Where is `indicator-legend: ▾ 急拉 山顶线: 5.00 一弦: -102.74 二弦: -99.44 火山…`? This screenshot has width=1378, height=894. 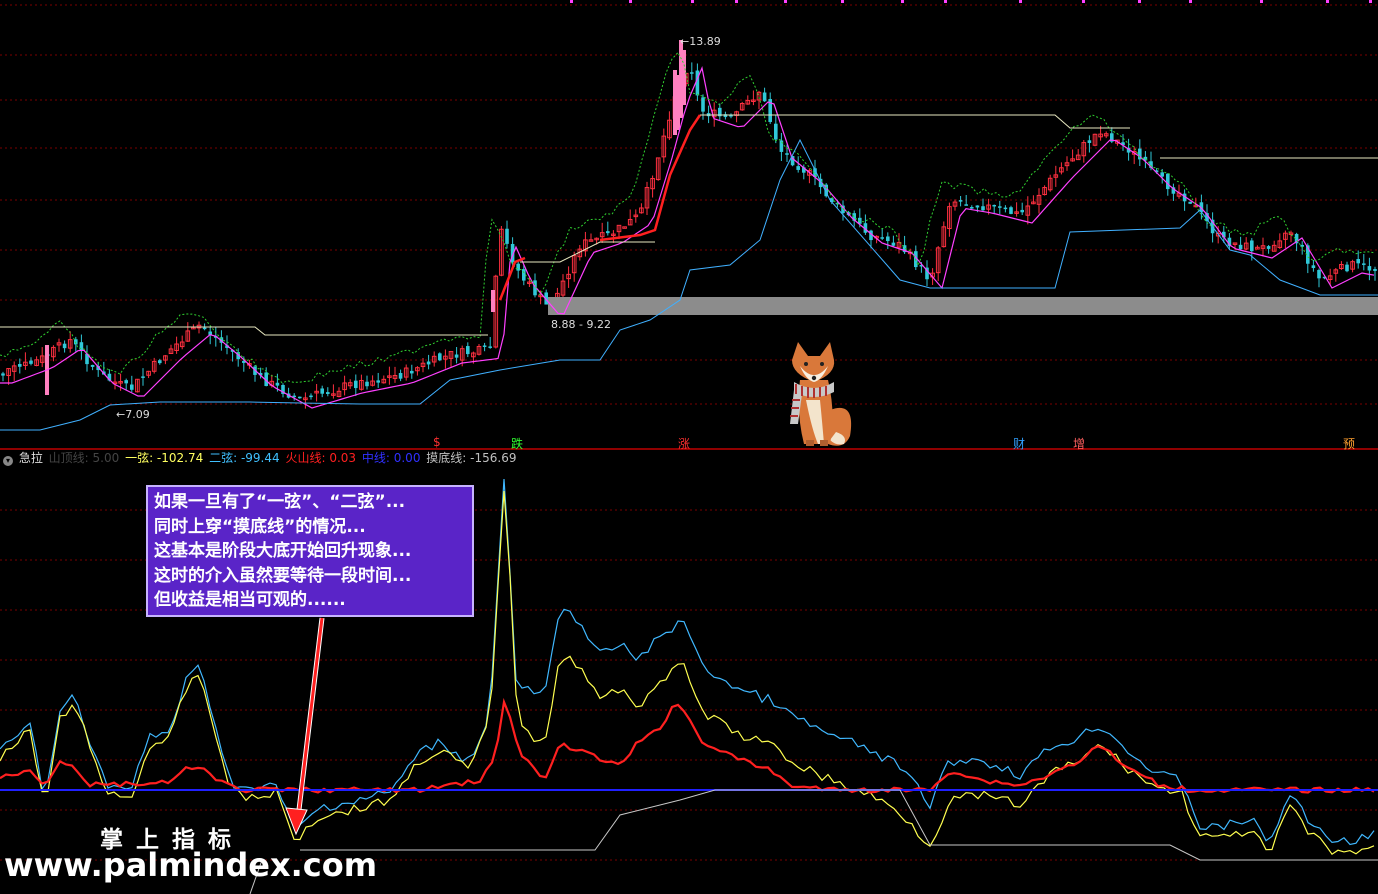
indicator-legend: ▾ 急拉 山顶线: 5.00 一弦: -102.74 二弦: -99.44 火山… is located at coordinates (689, 458).